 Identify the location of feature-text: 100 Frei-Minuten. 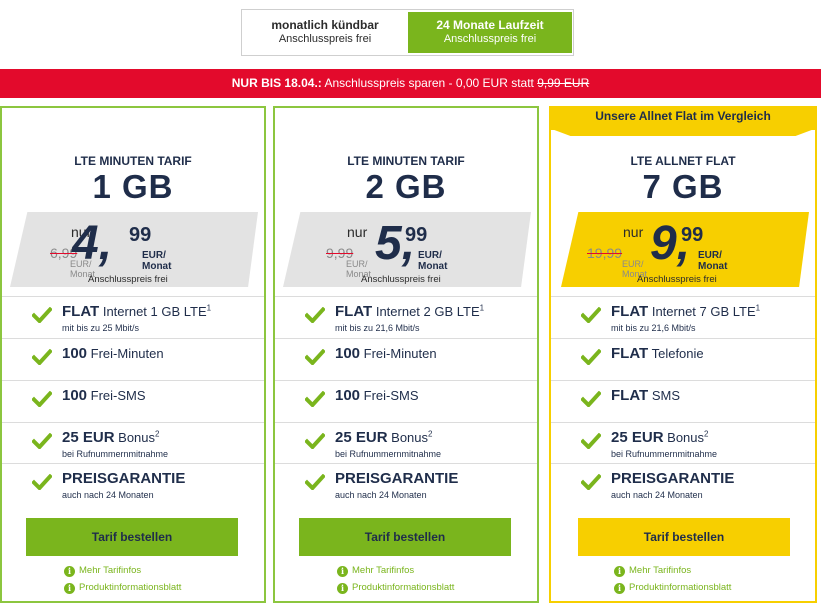
(113, 353).